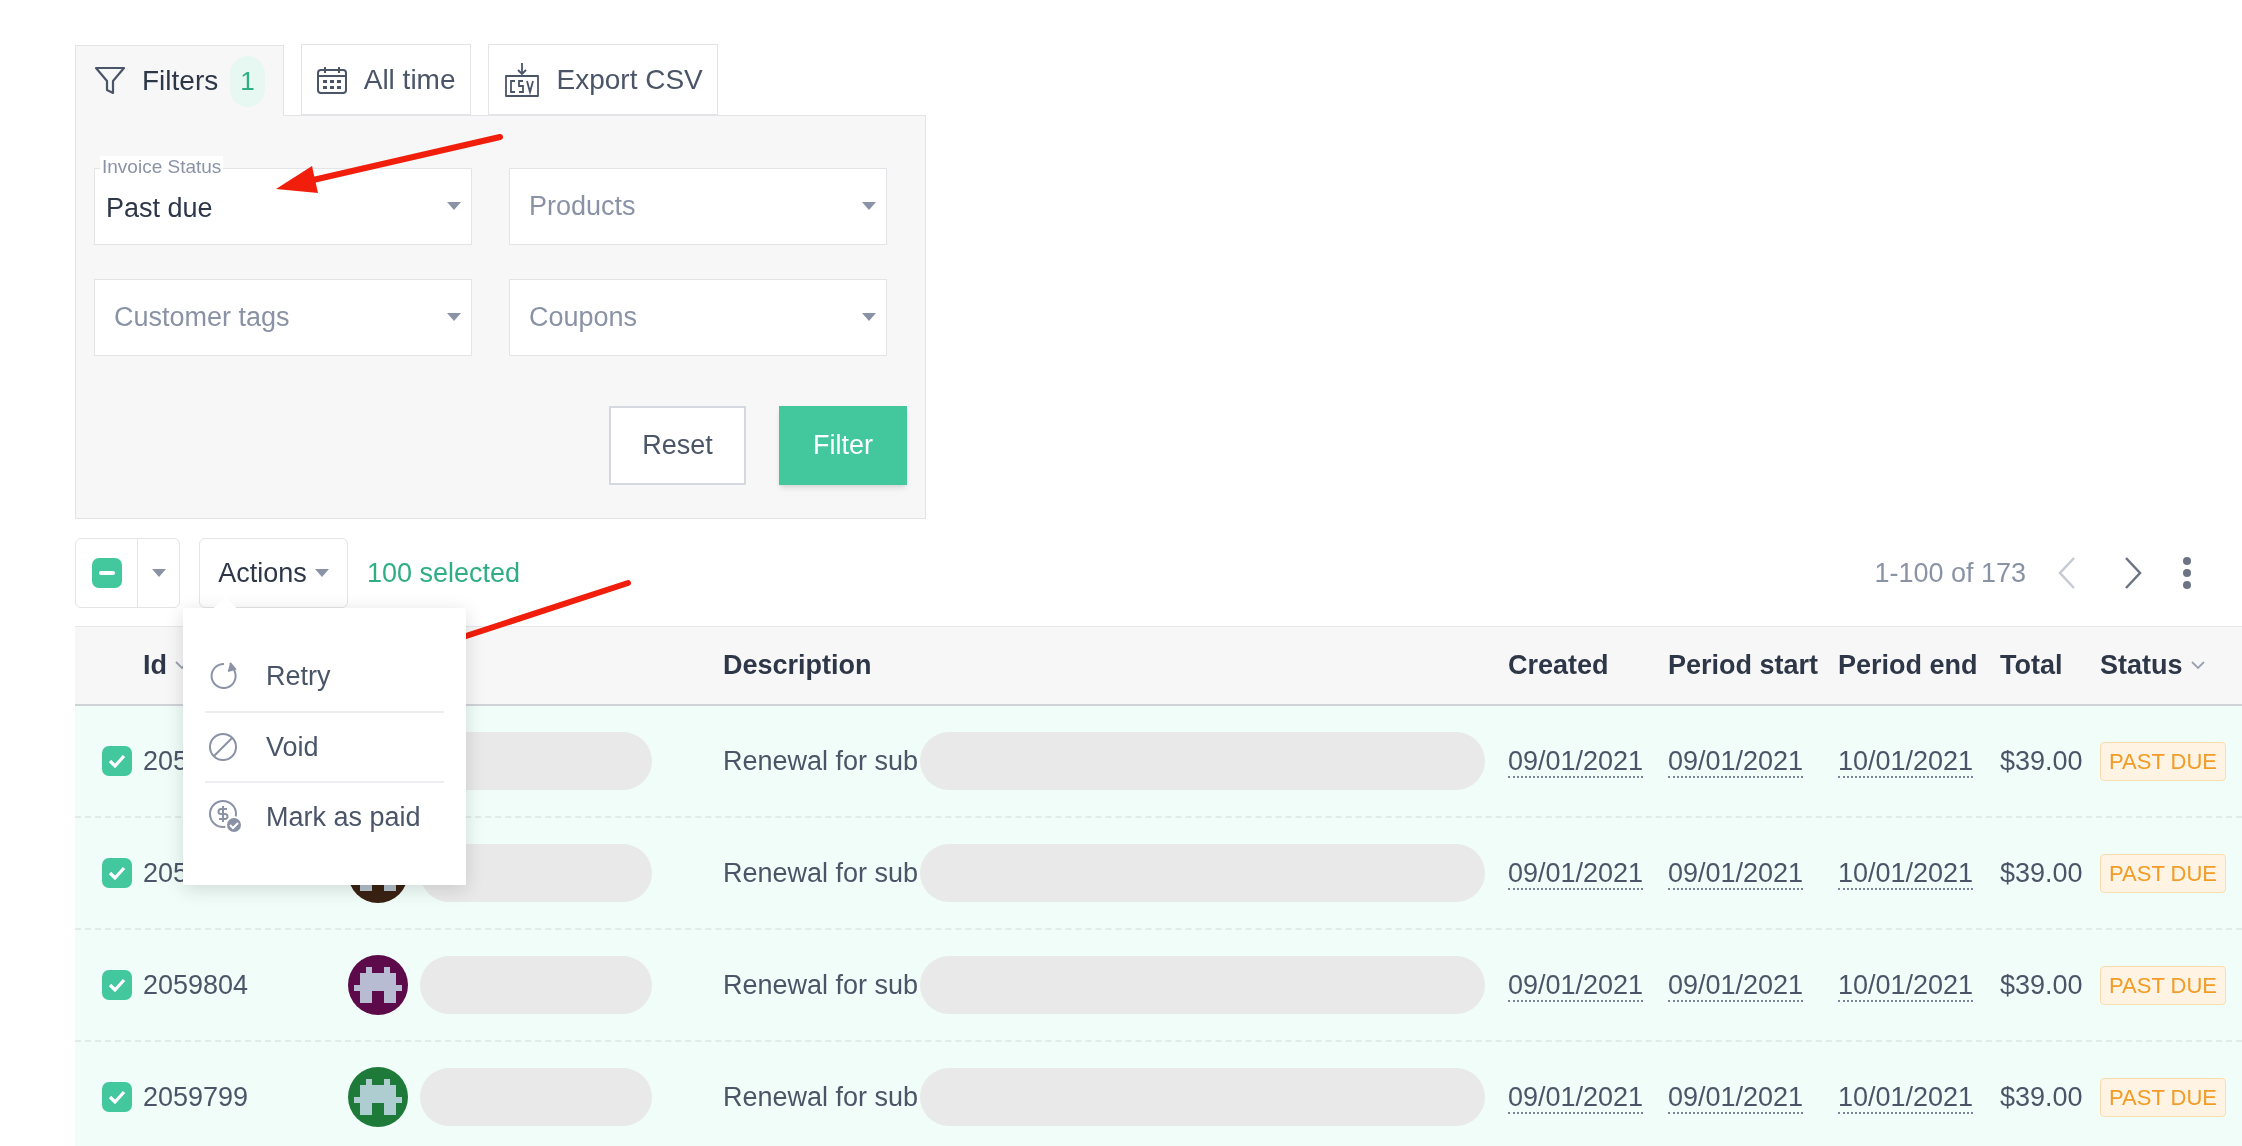 This screenshot has width=2242, height=1146. I want to click on column-header: Created, so click(1558, 665).